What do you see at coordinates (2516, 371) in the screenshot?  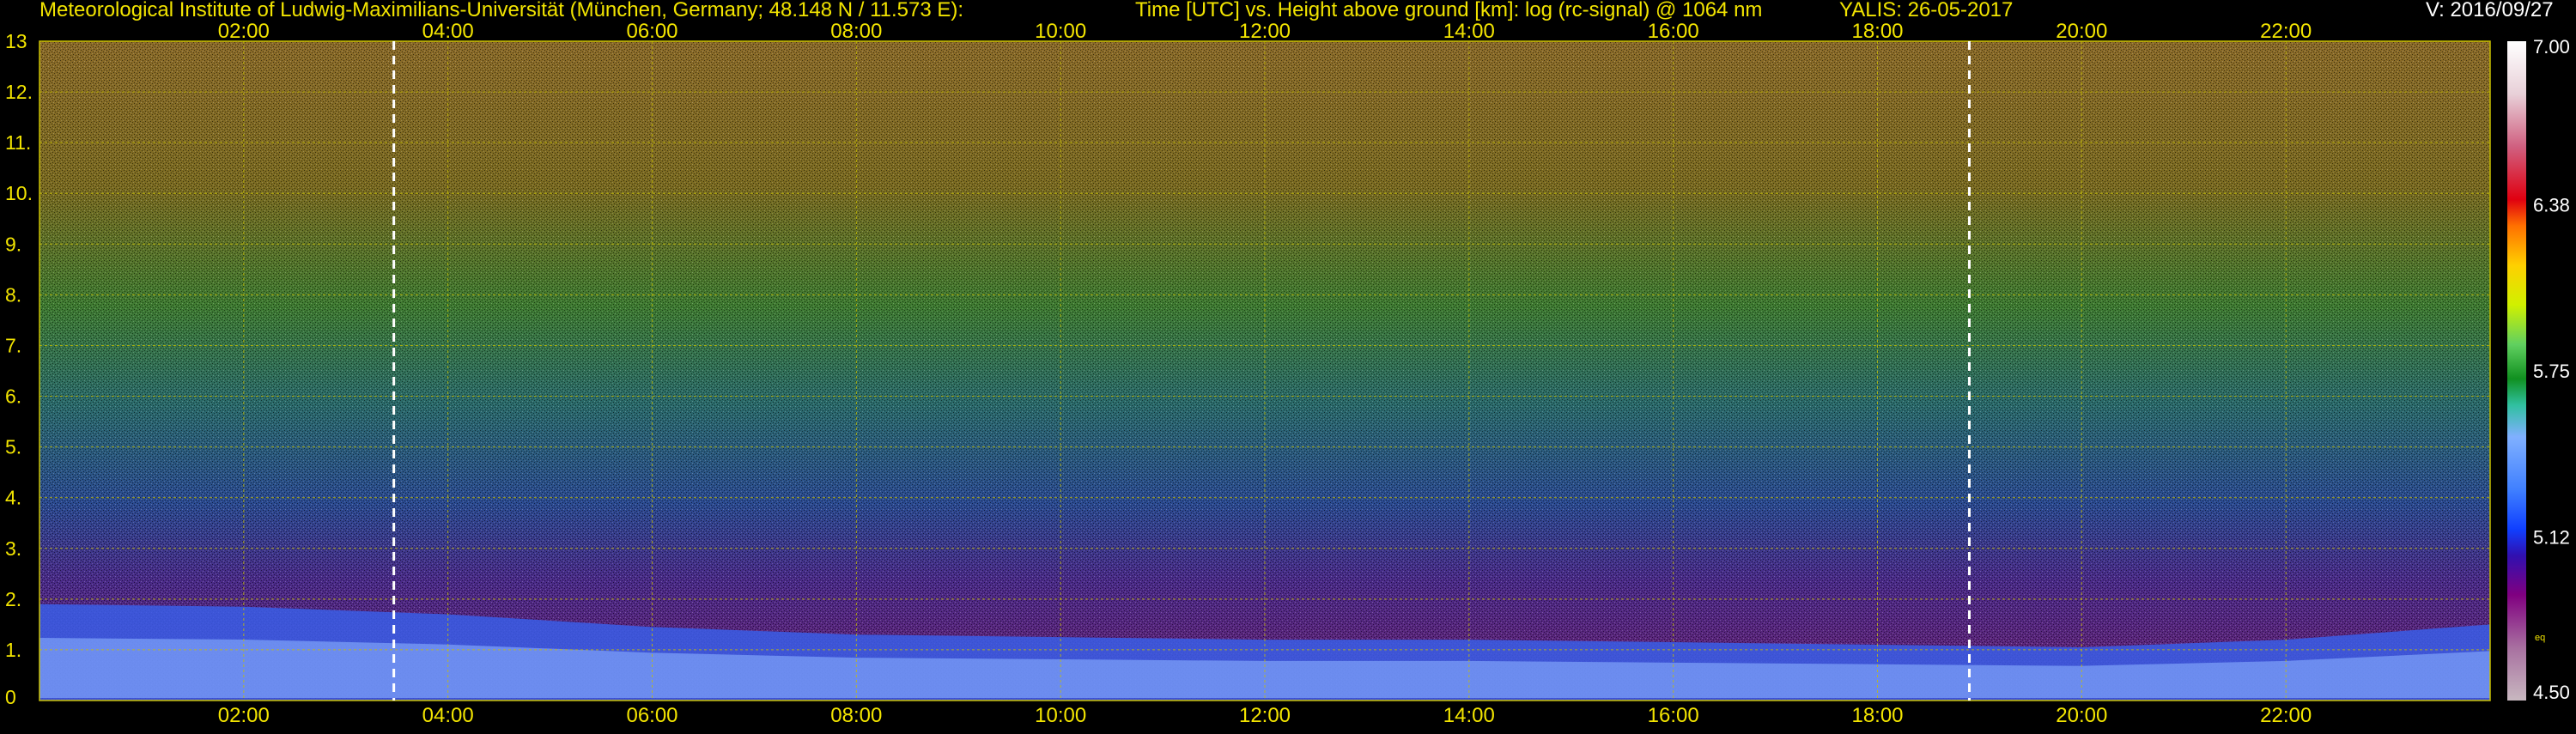 I see `colorbar-scale` at bounding box center [2516, 371].